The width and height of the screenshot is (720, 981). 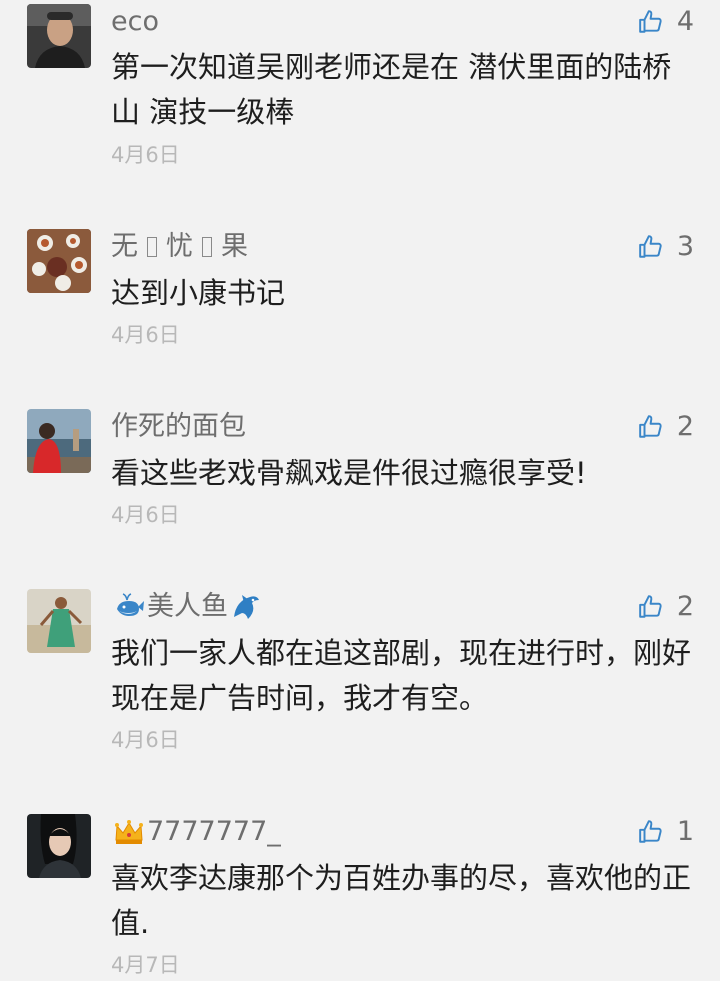 I want to click on username-part: 果, so click(x=234, y=246).